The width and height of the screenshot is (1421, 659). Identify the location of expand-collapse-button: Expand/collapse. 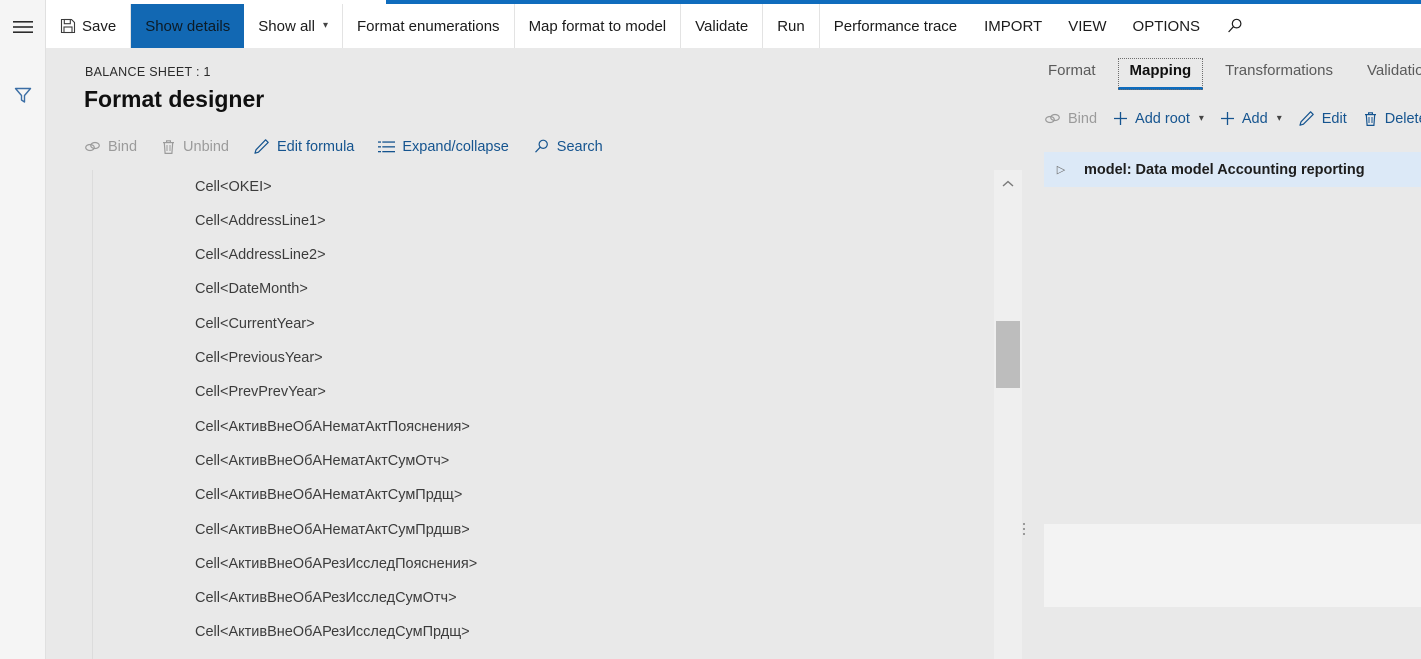
(449, 147).